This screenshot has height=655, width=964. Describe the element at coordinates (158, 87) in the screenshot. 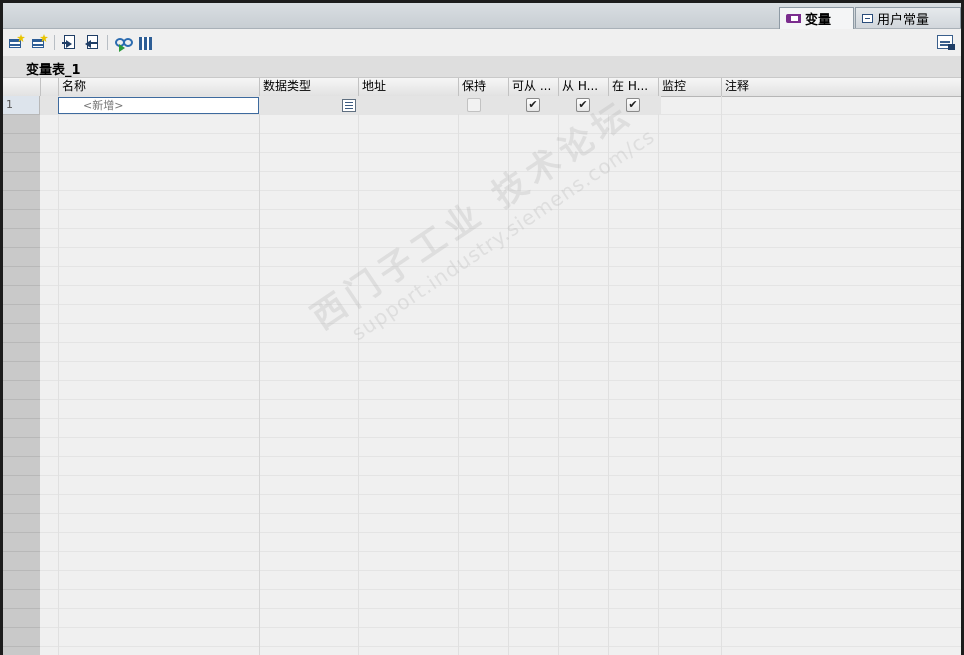

I see `col-header-name: 名称` at that location.